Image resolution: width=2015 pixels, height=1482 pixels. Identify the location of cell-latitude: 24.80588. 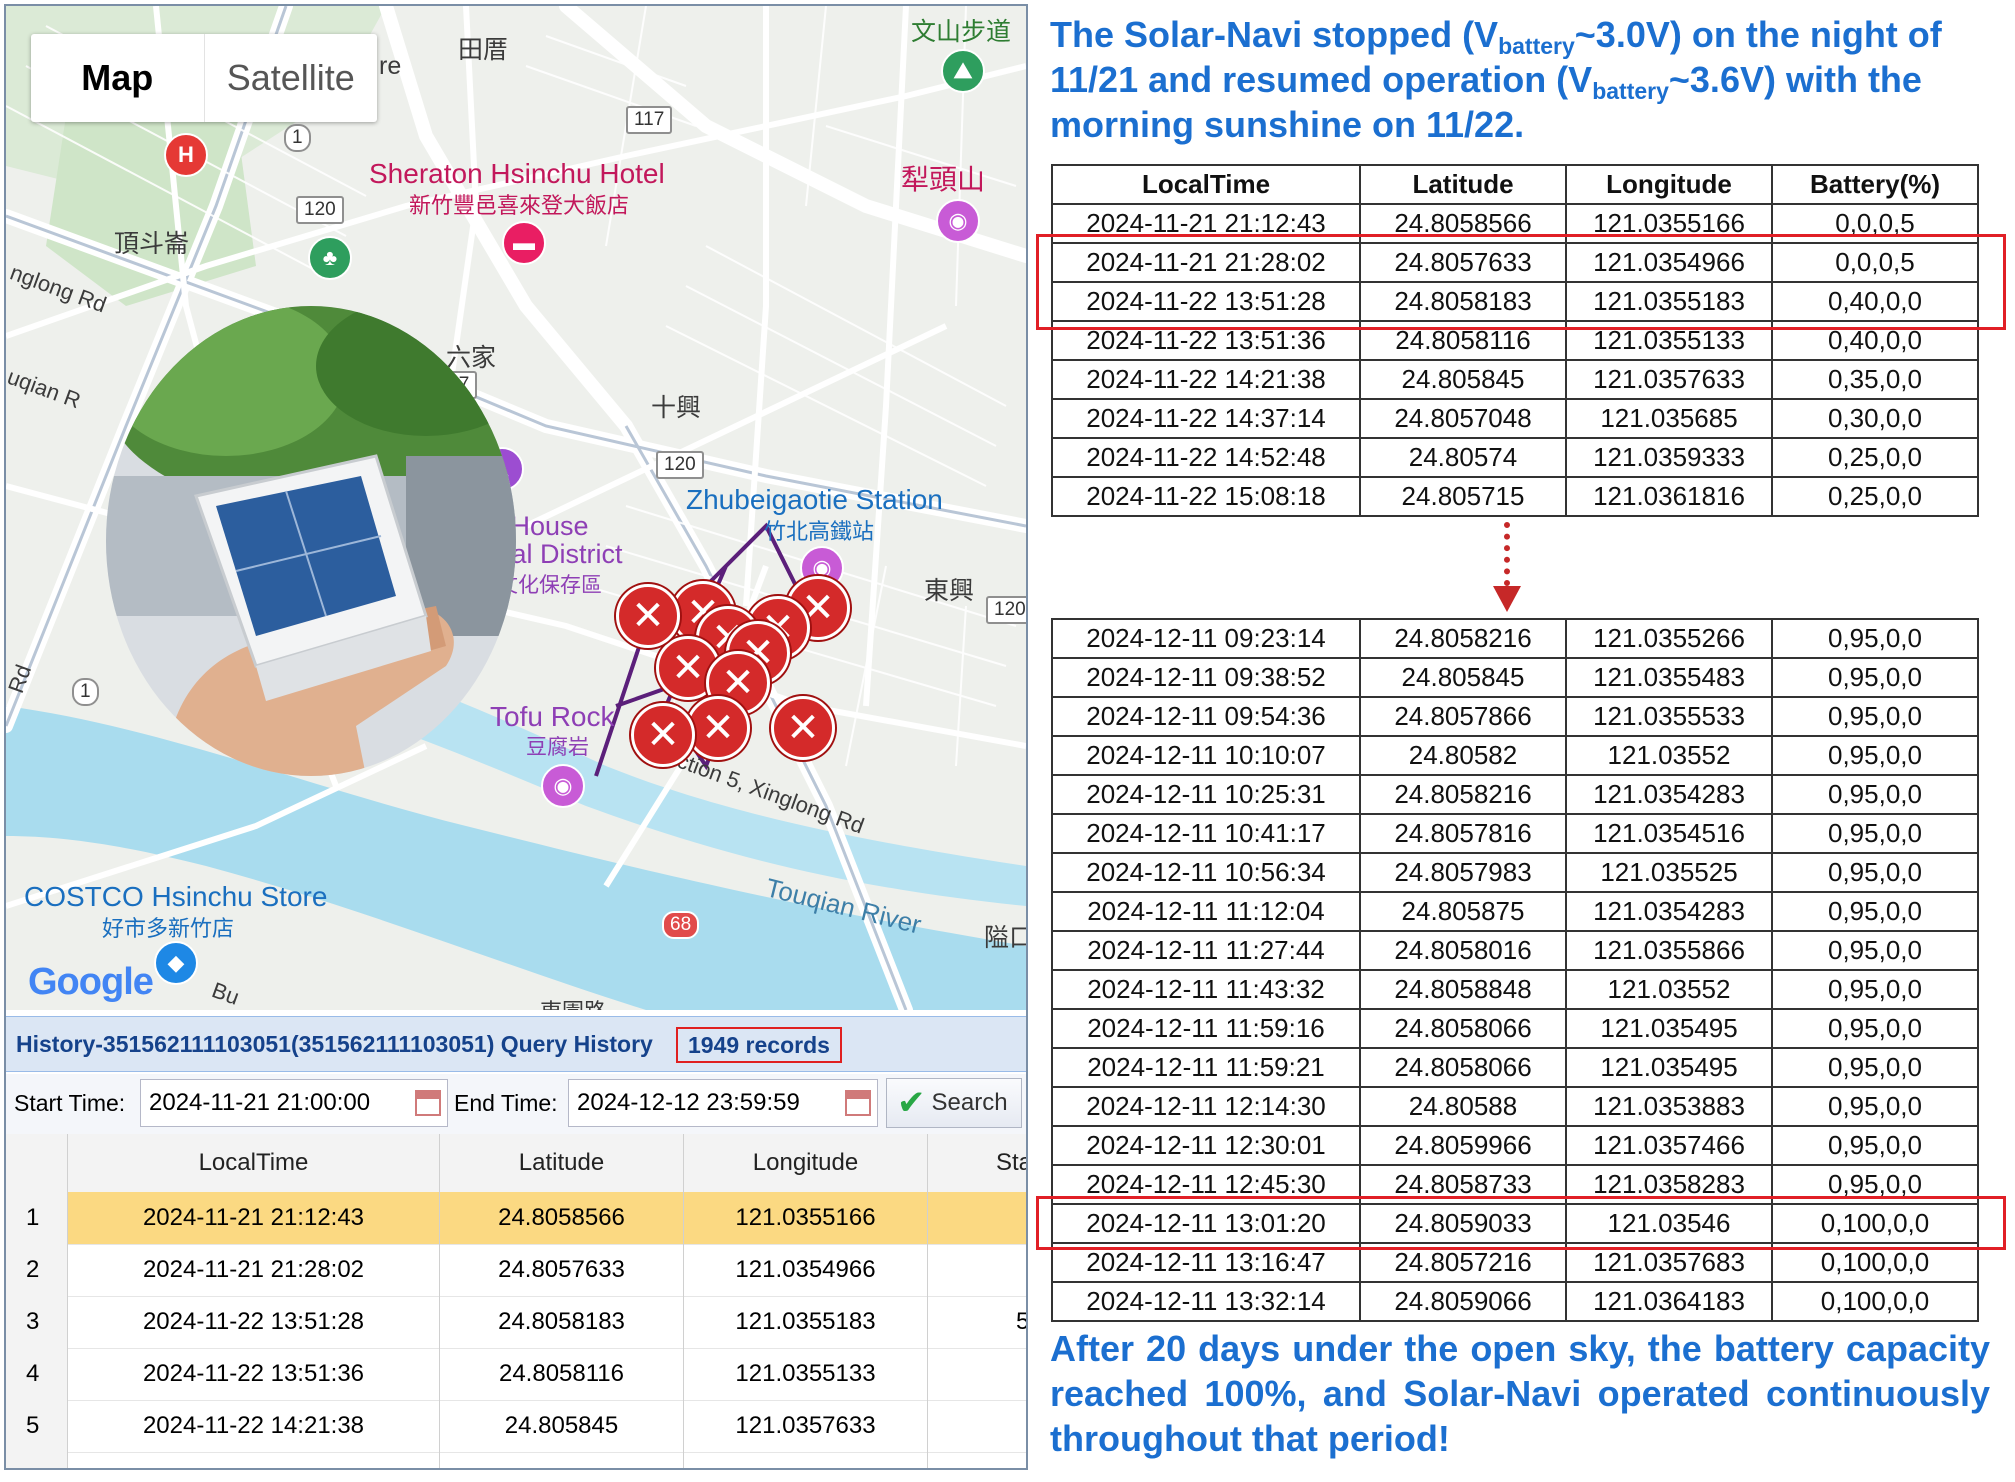
(1463, 1106).